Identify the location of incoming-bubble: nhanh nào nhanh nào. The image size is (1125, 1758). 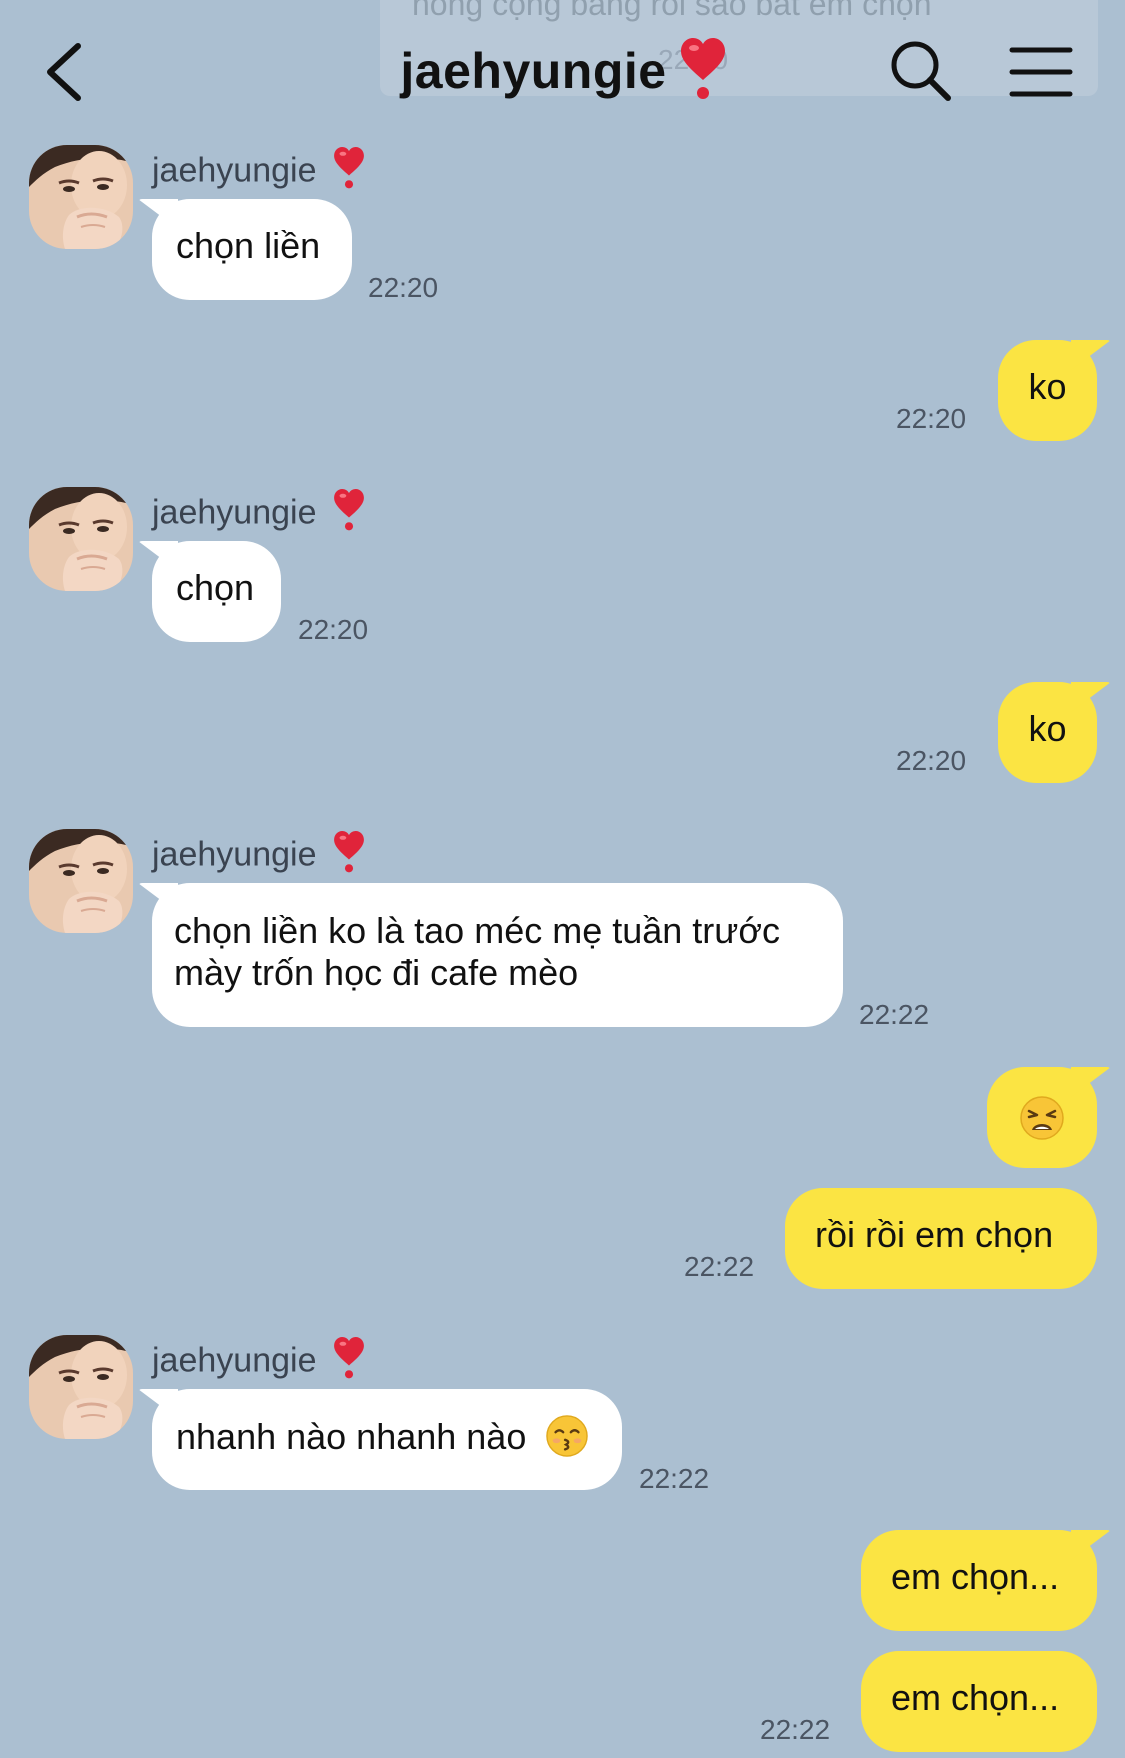
(387, 1439).